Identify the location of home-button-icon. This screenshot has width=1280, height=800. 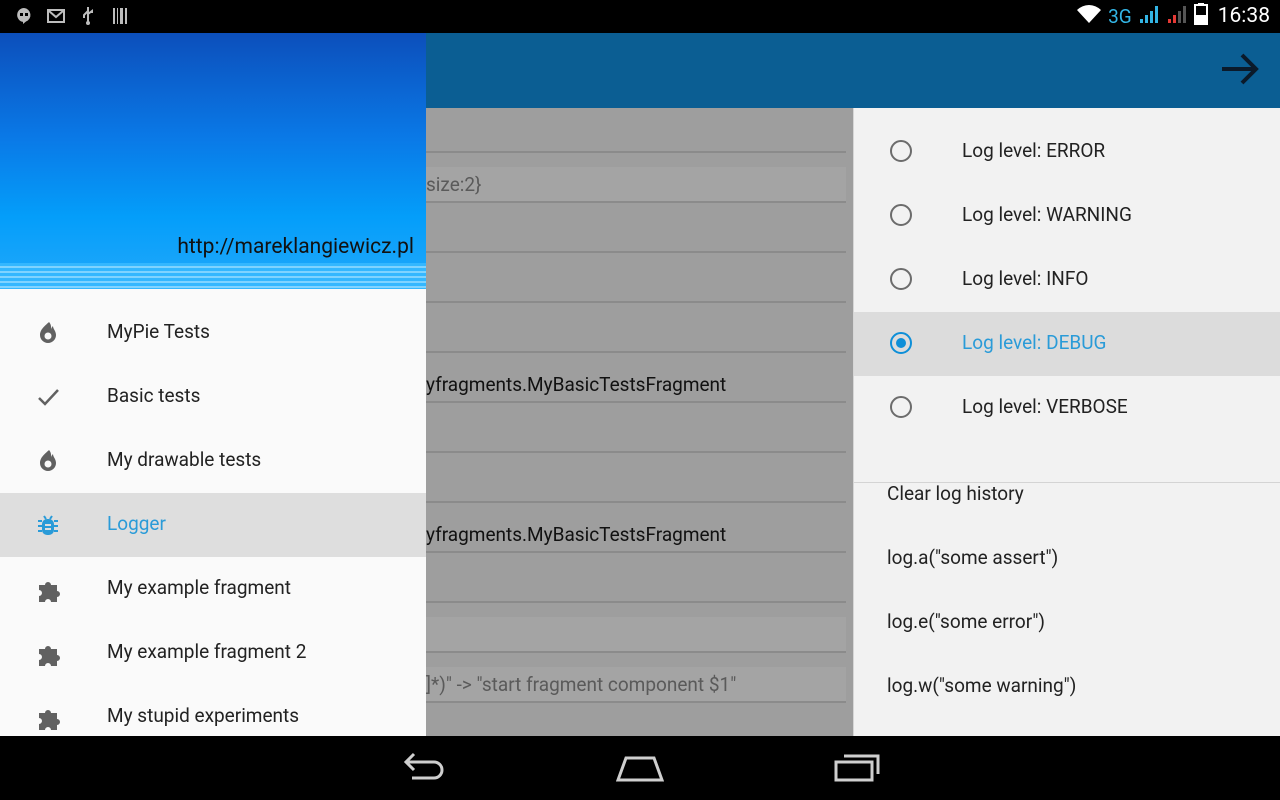
(640, 768).